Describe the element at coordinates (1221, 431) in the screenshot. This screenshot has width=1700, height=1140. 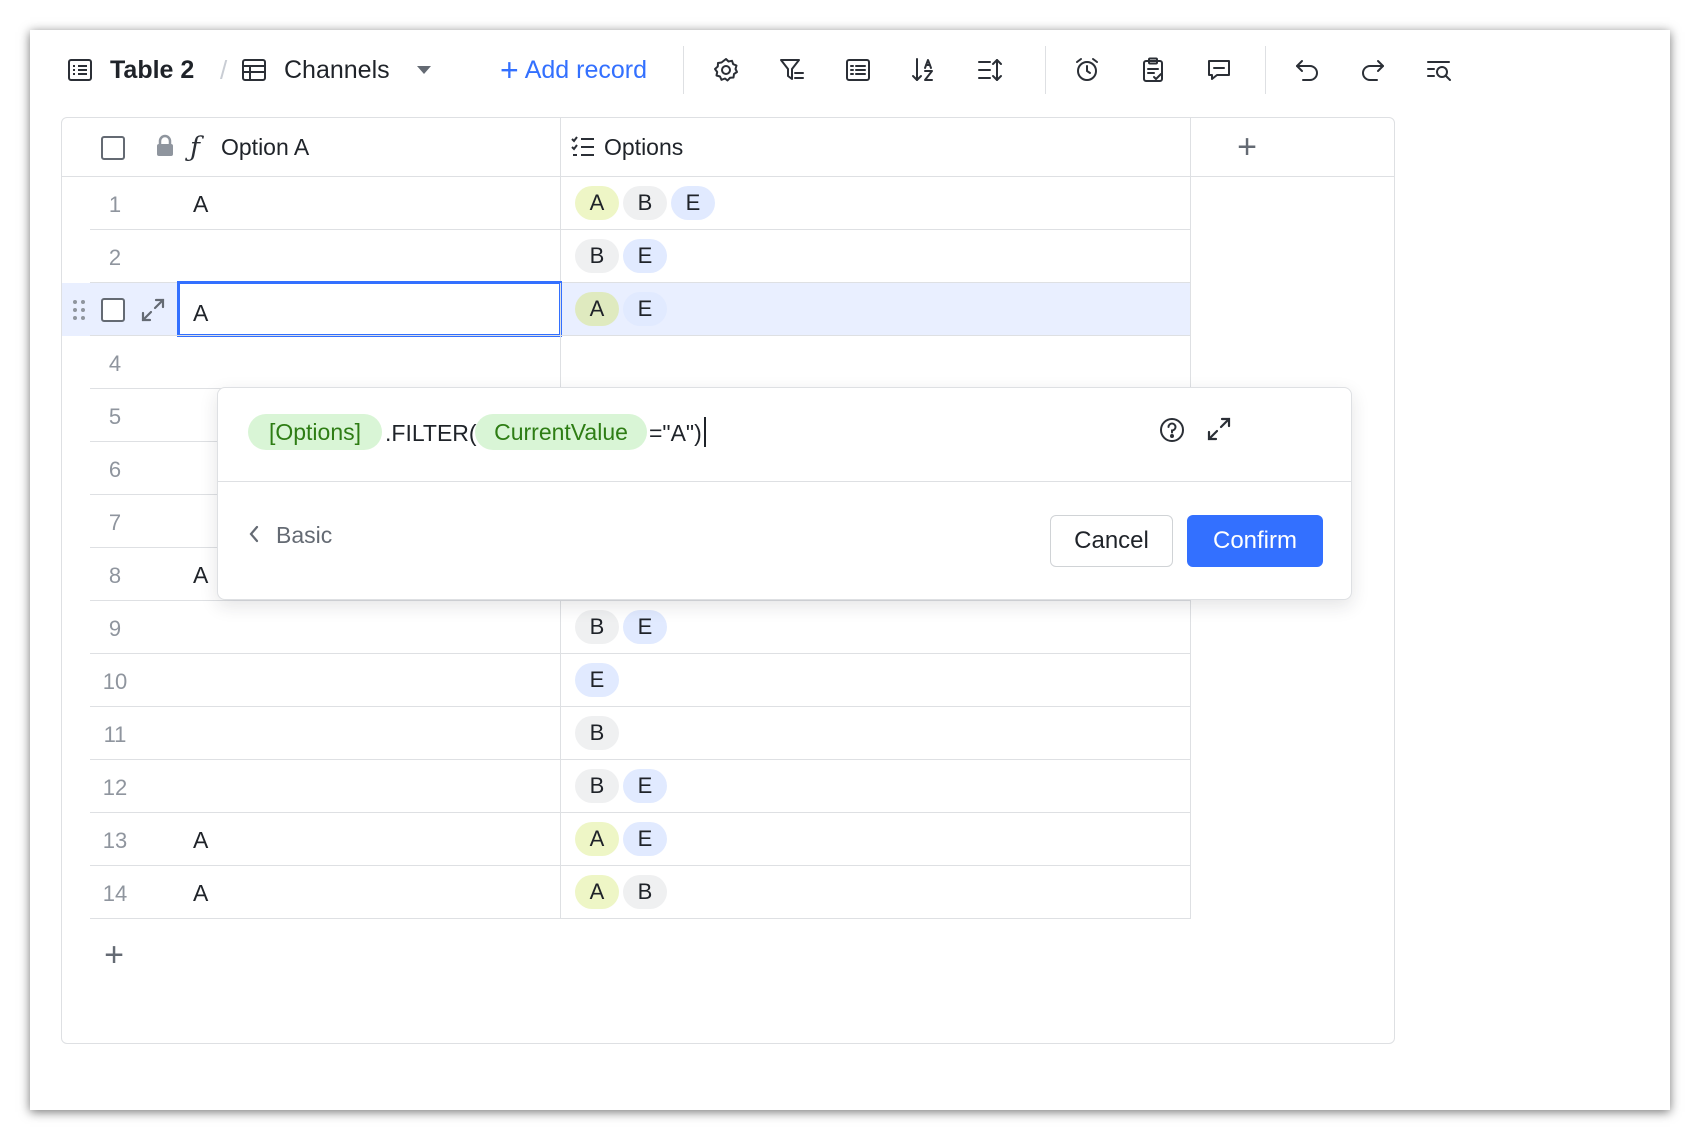
I see `expand-editor-icon` at that location.